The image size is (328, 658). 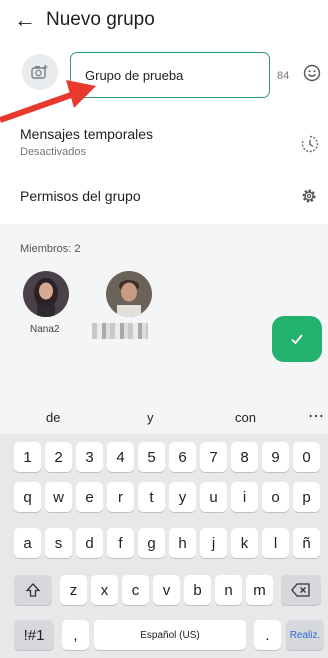 I want to click on key: 1, so click(x=27, y=457).